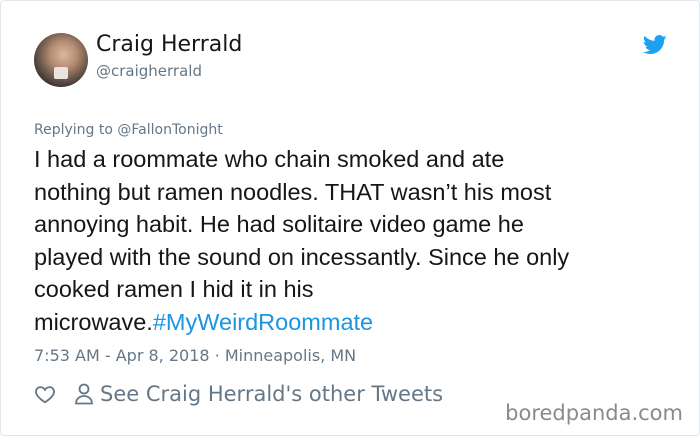 Image resolution: width=700 pixels, height=436 pixels. What do you see at coordinates (169, 44) in the screenshot?
I see `author-name: Craig Herrald` at bounding box center [169, 44].